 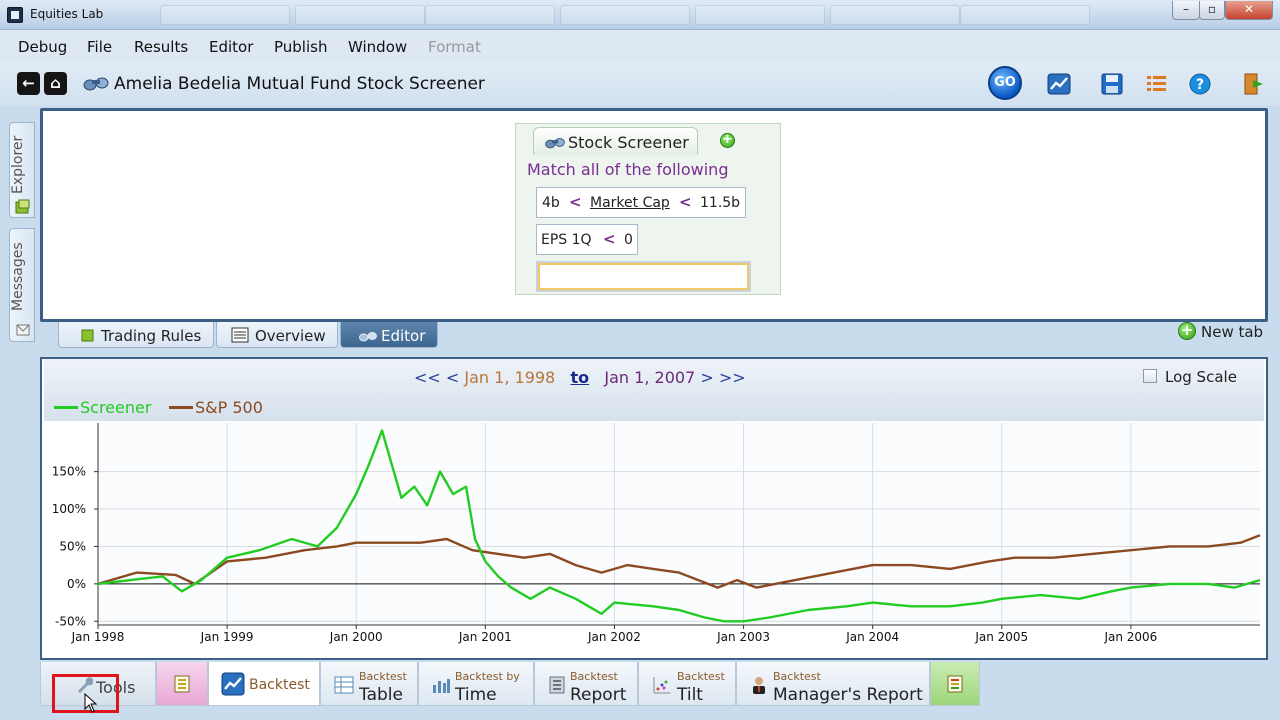 What do you see at coordinates (42, 47) in the screenshot?
I see `menu-debug: Debug` at bounding box center [42, 47].